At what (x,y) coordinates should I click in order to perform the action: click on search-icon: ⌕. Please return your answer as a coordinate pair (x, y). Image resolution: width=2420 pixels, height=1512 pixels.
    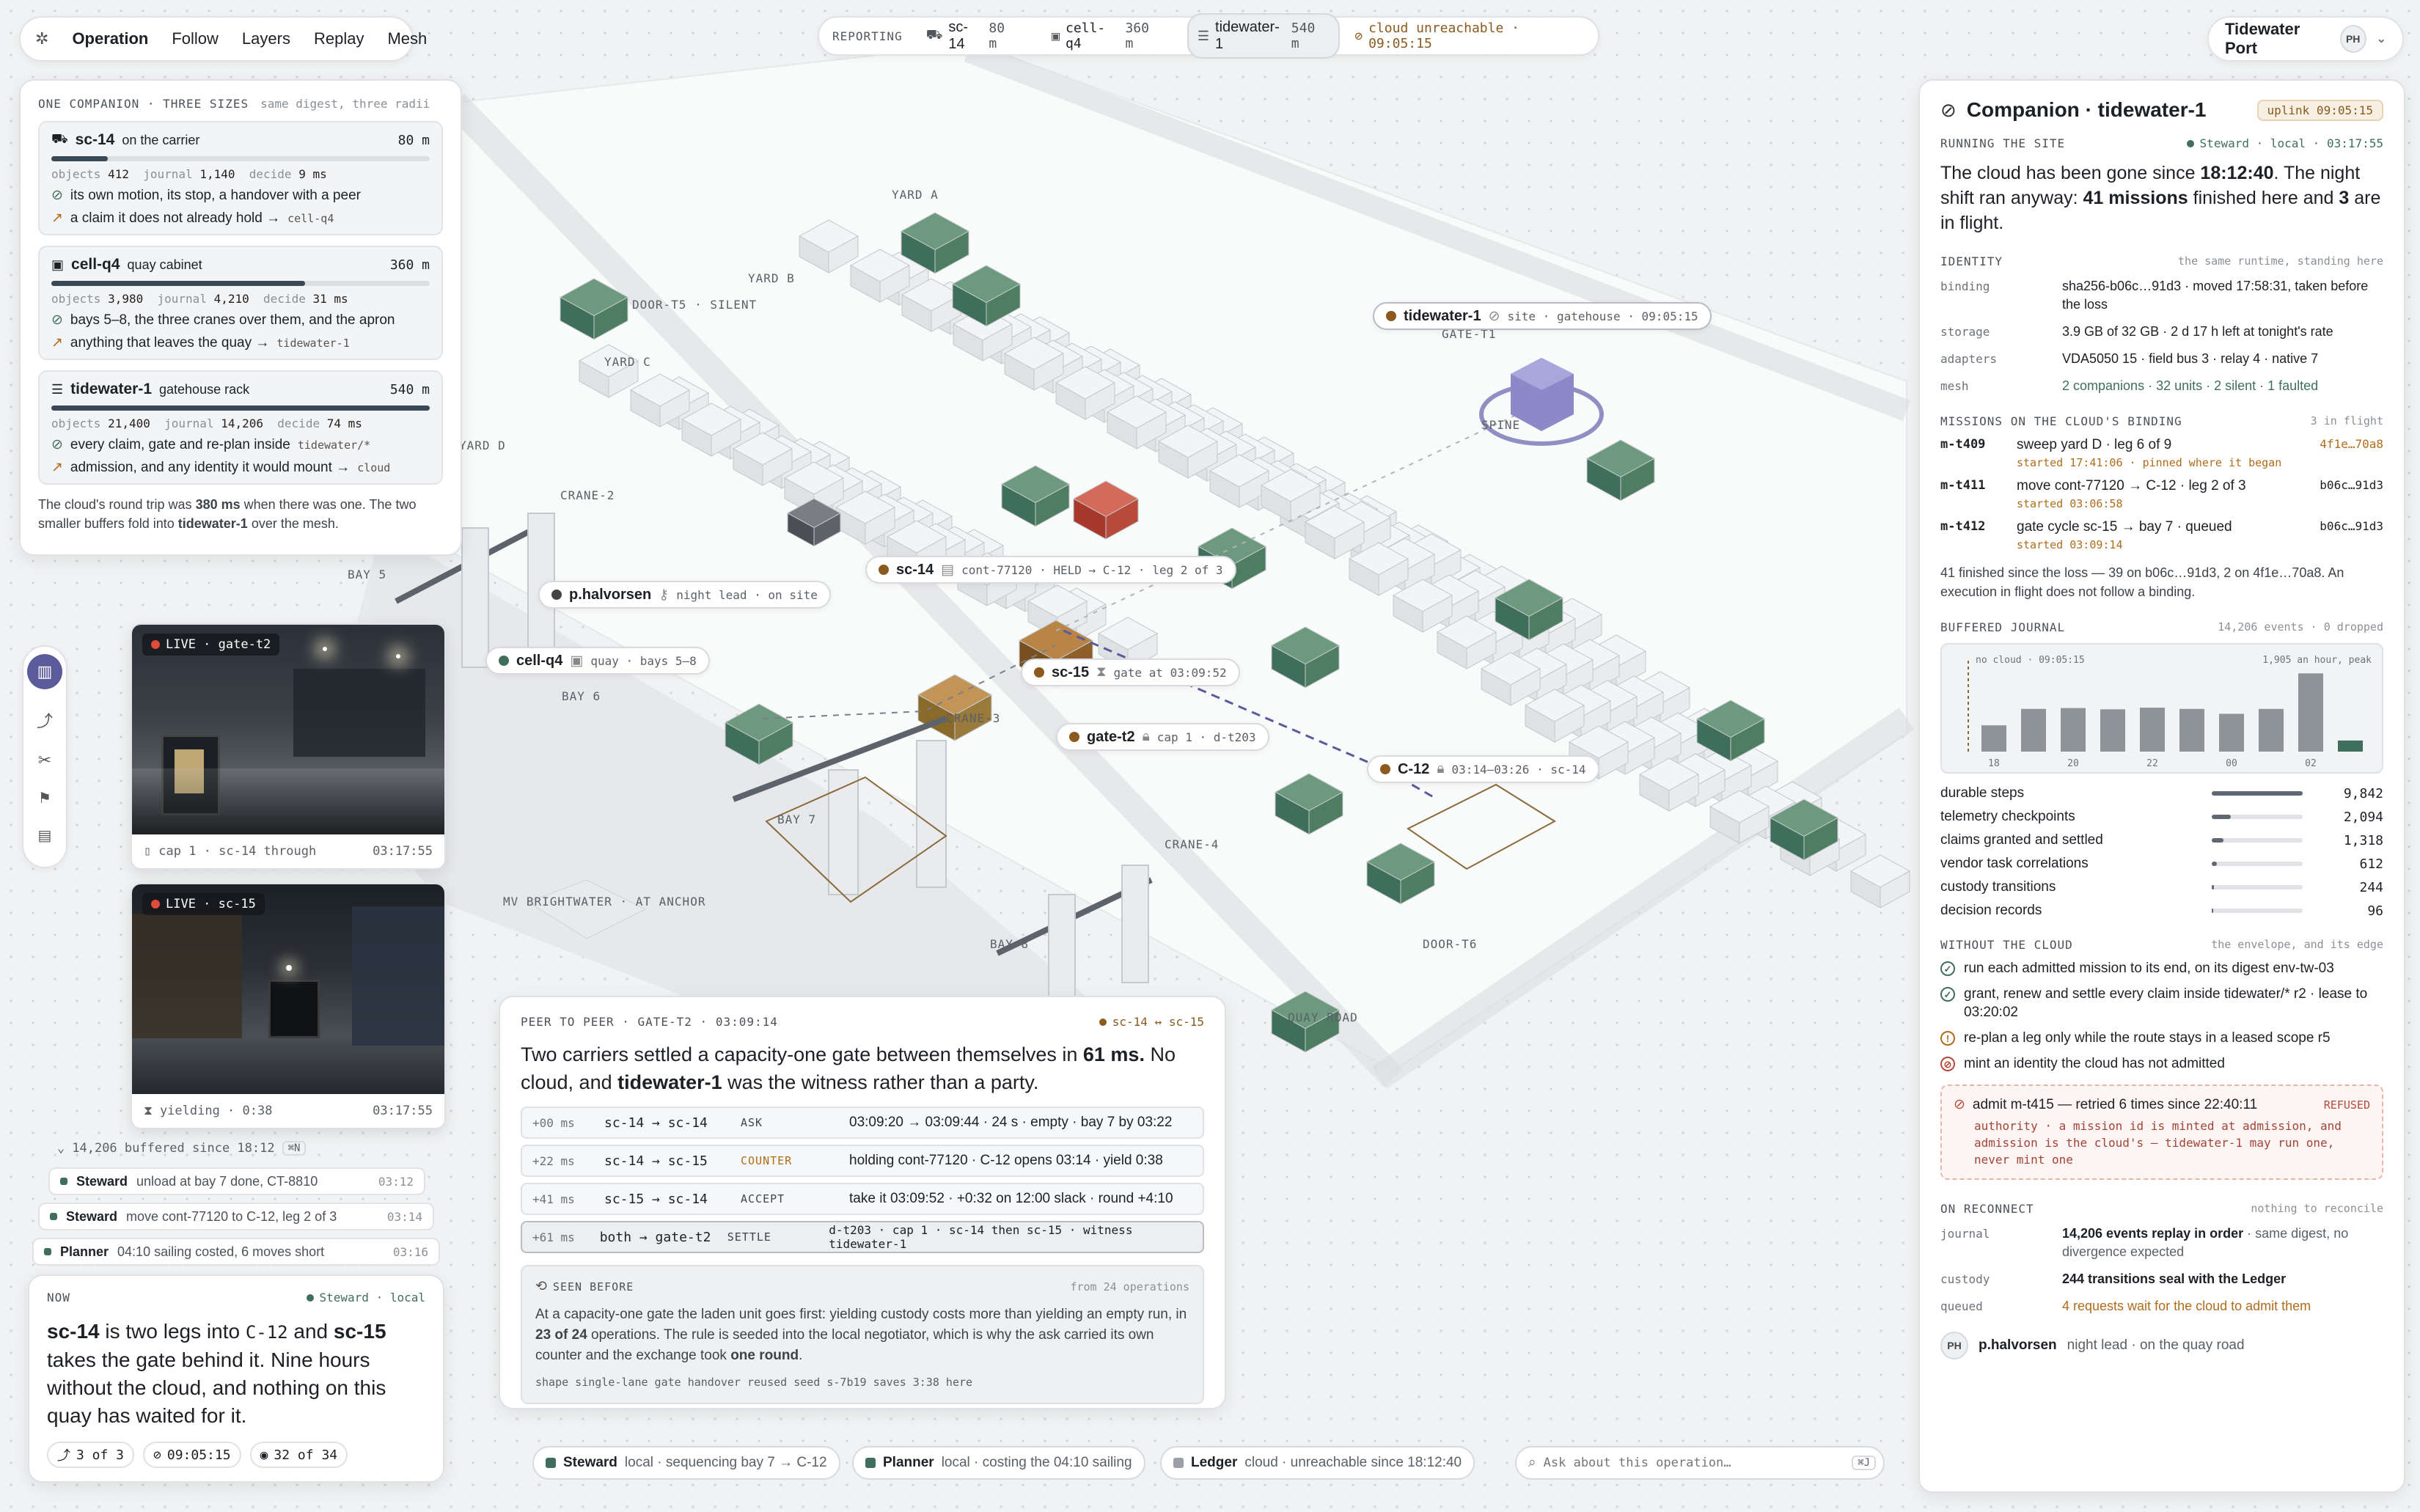
    Looking at the image, I should click on (1532, 1462).